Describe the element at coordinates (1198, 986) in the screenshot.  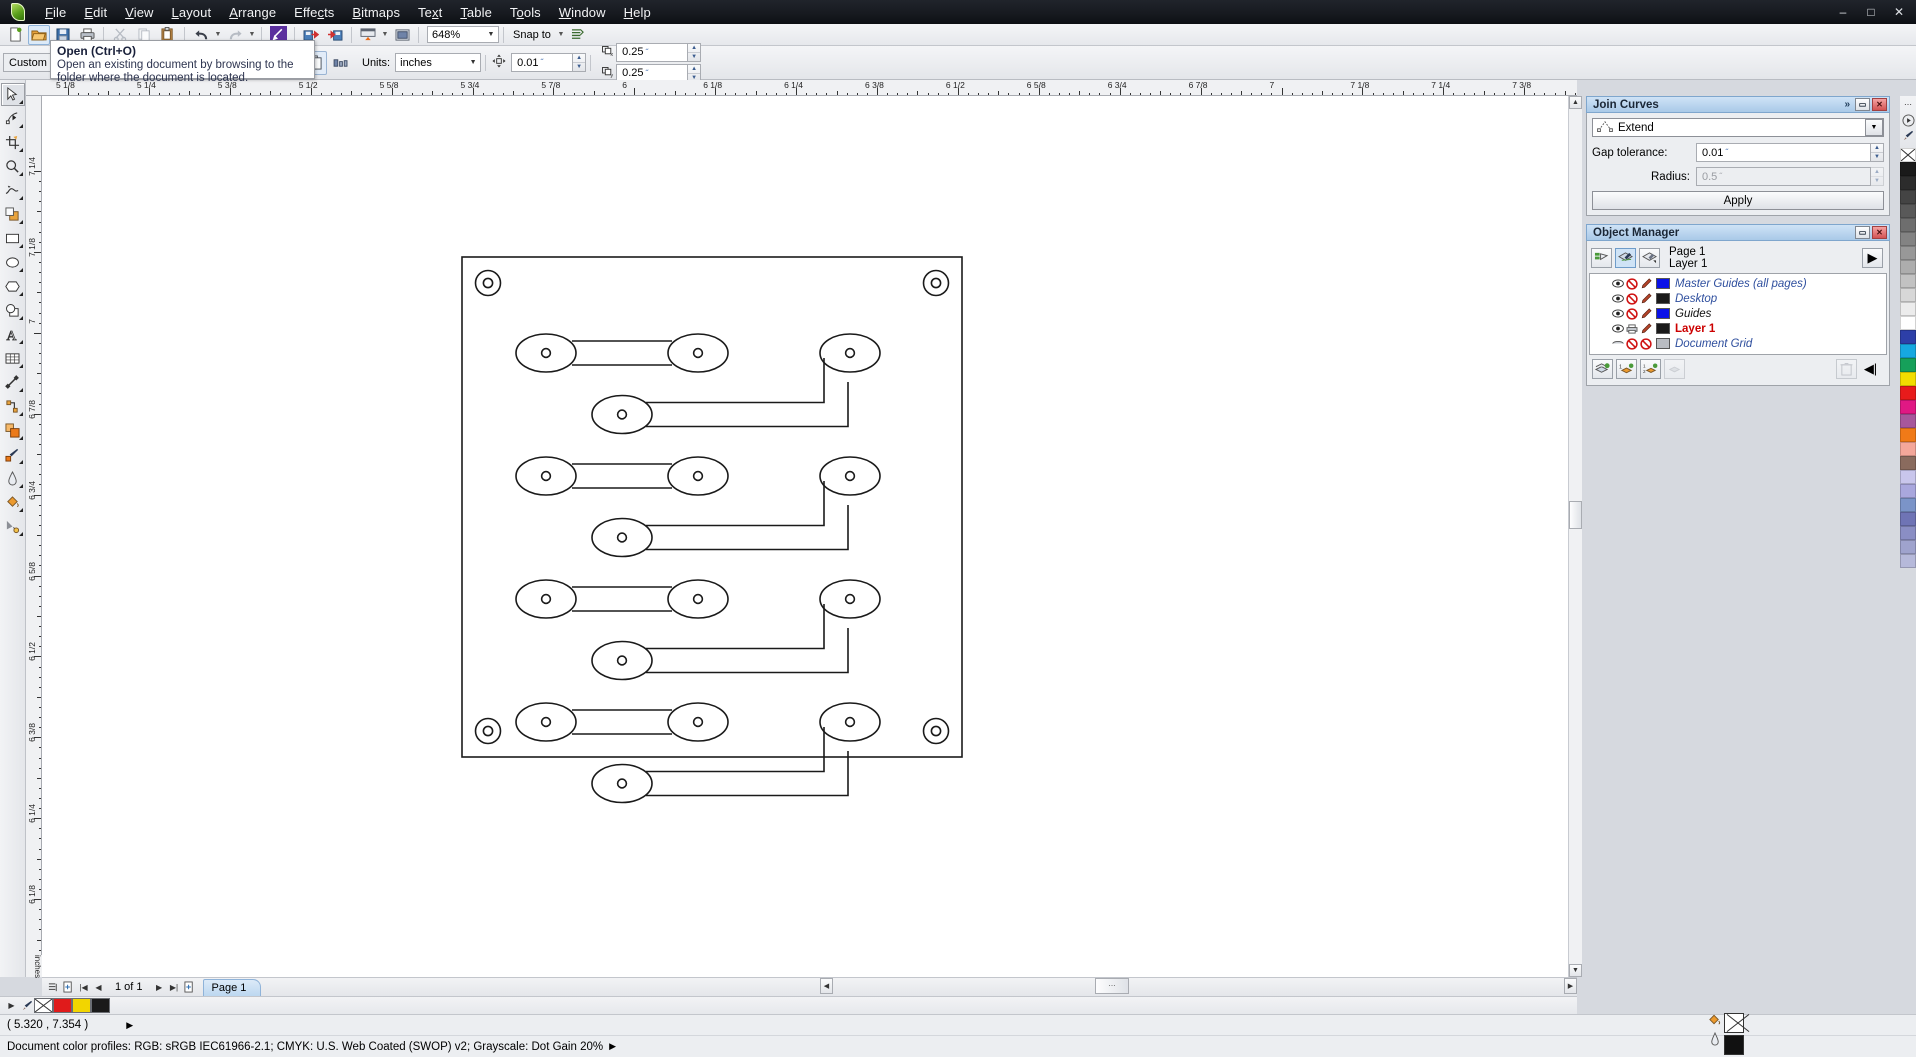
I see `canvas-horizontal-scrollbar: ◀ ⋯ ▶` at that location.